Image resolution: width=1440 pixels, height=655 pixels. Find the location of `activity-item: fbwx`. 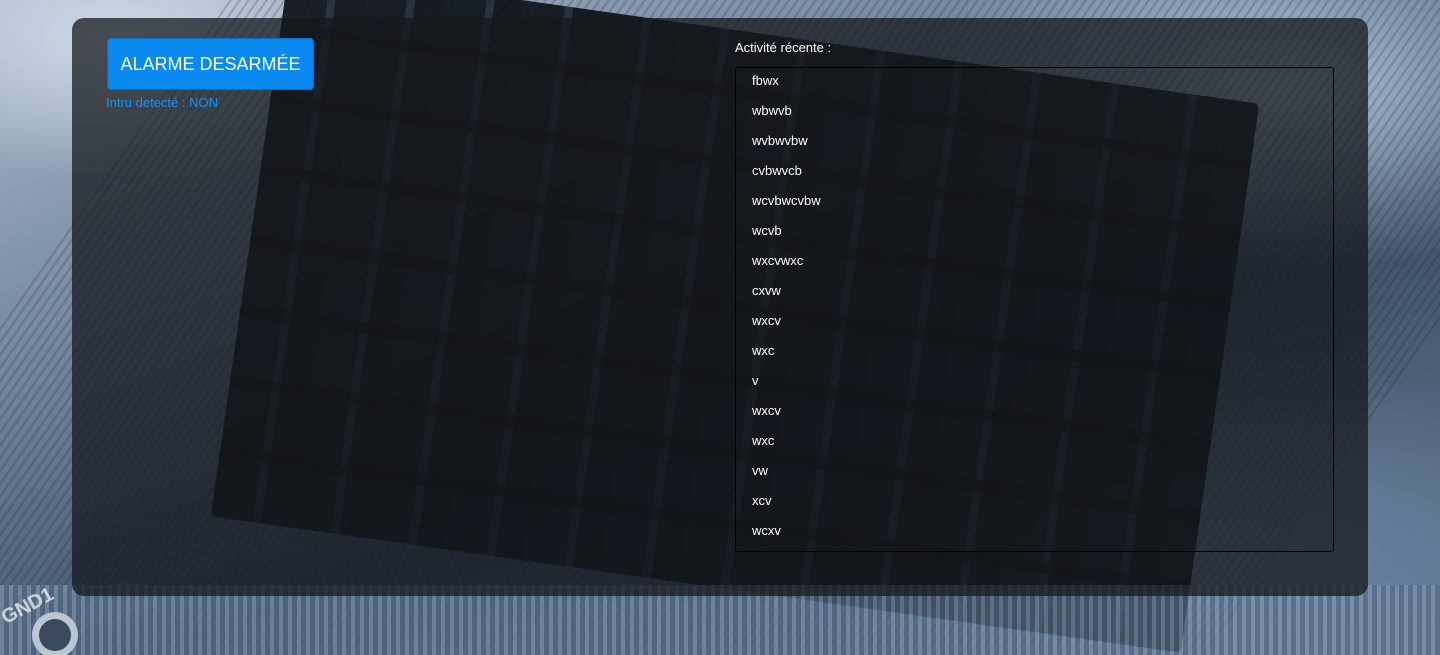

activity-item: fbwx is located at coordinates (765, 80).